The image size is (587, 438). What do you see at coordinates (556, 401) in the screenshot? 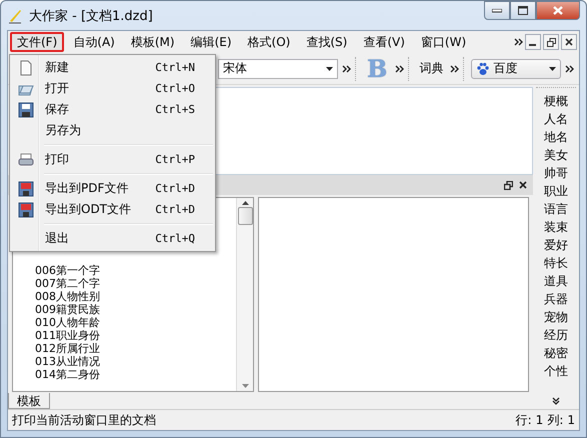
I see `expand-icon` at bounding box center [556, 401].